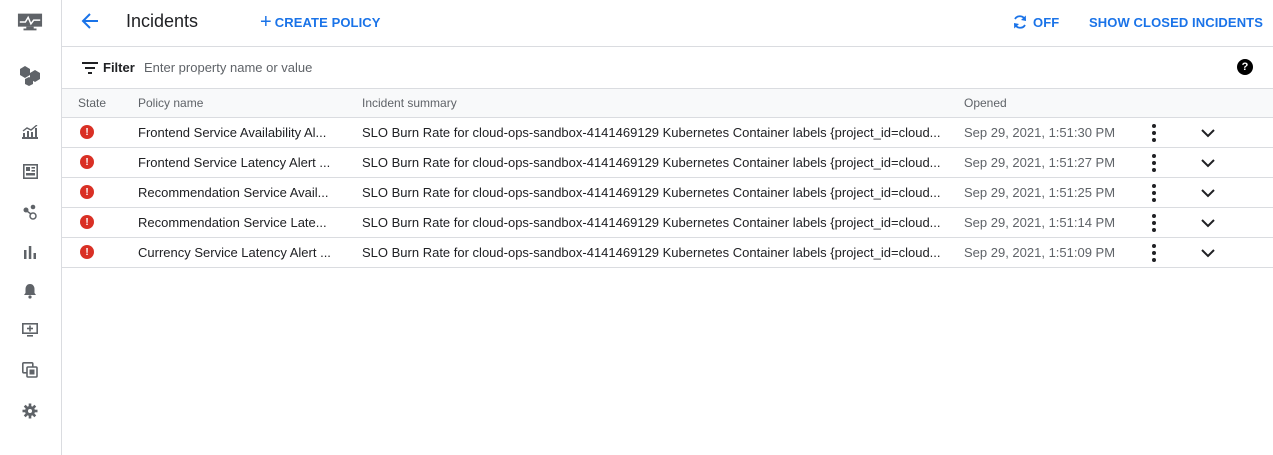  Describe the element at coordinates (327, 22) in the screenshot. I see `create-policy-label: CREATE POLICY` at that location.